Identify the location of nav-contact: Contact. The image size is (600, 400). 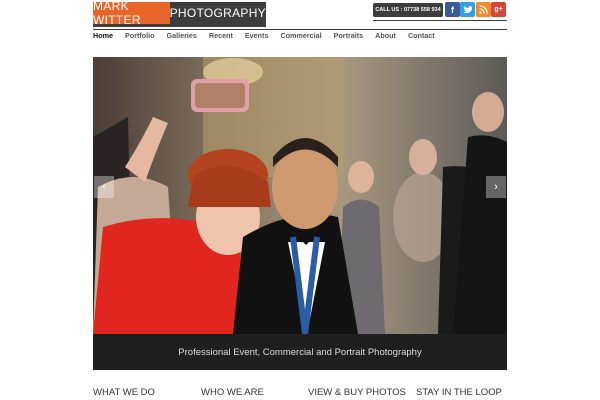
(421, 35).